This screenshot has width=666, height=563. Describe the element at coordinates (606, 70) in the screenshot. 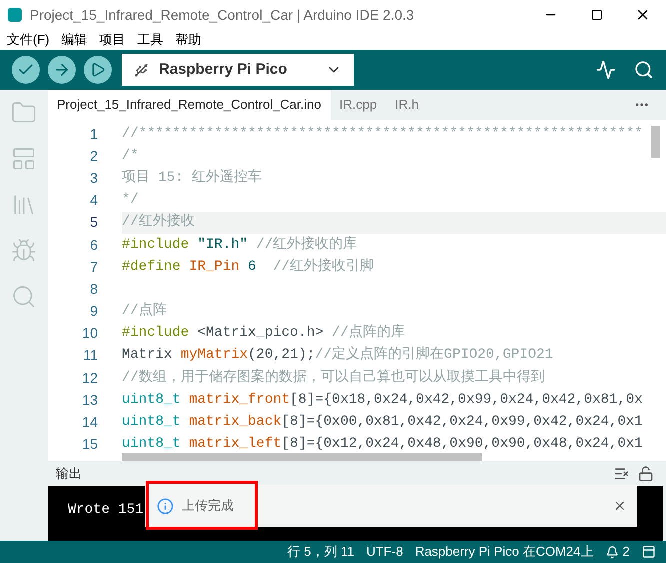

I see `serial-plotter-button` at that location.